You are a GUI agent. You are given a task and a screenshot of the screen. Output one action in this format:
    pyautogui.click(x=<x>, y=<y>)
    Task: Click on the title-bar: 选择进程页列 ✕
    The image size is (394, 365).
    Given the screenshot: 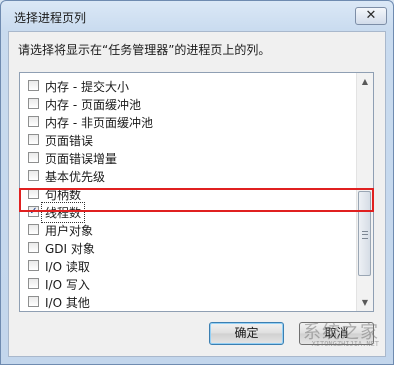 What is the action you would take?
    pyautogui.click(x=197, y=16)
    